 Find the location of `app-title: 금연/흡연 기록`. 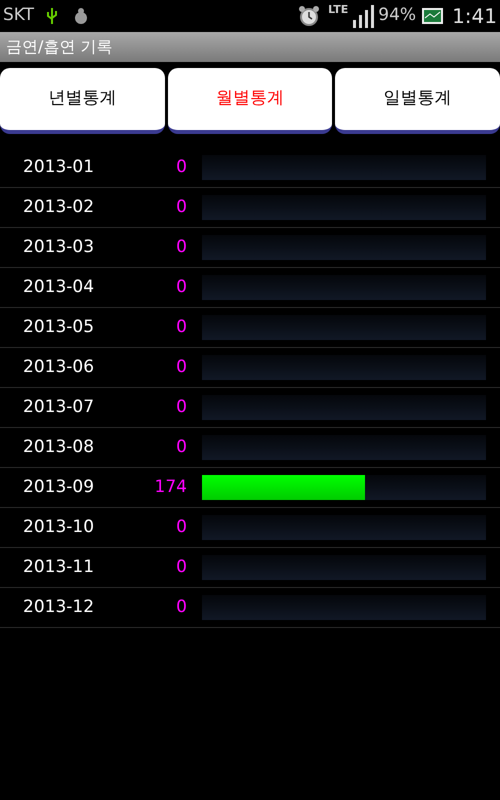

app-title: 금연/흡연 기록 is located at coordinates (59, 47).